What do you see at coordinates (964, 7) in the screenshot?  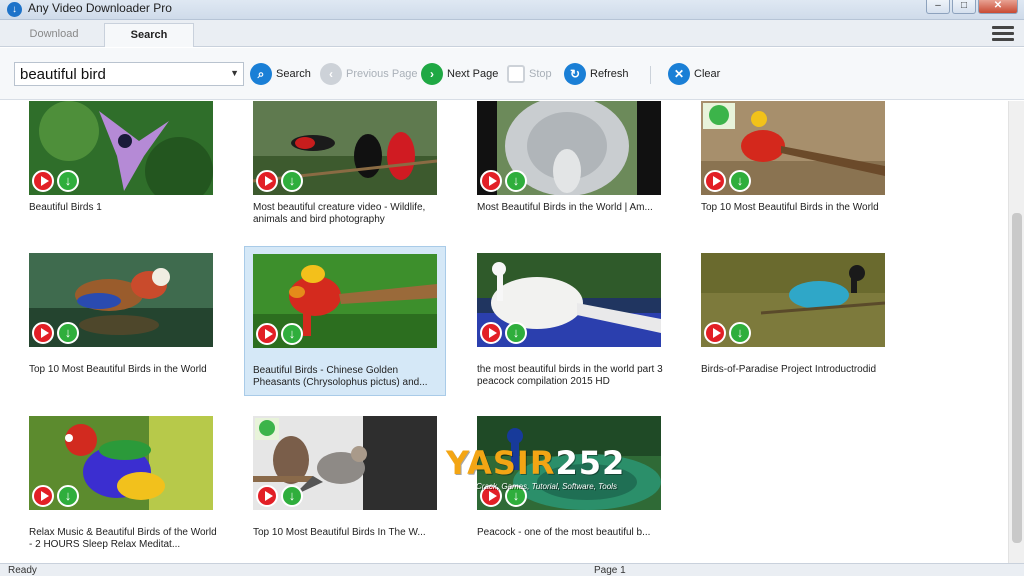 I see `maximize-button: □` at bounding box center [964, 7].